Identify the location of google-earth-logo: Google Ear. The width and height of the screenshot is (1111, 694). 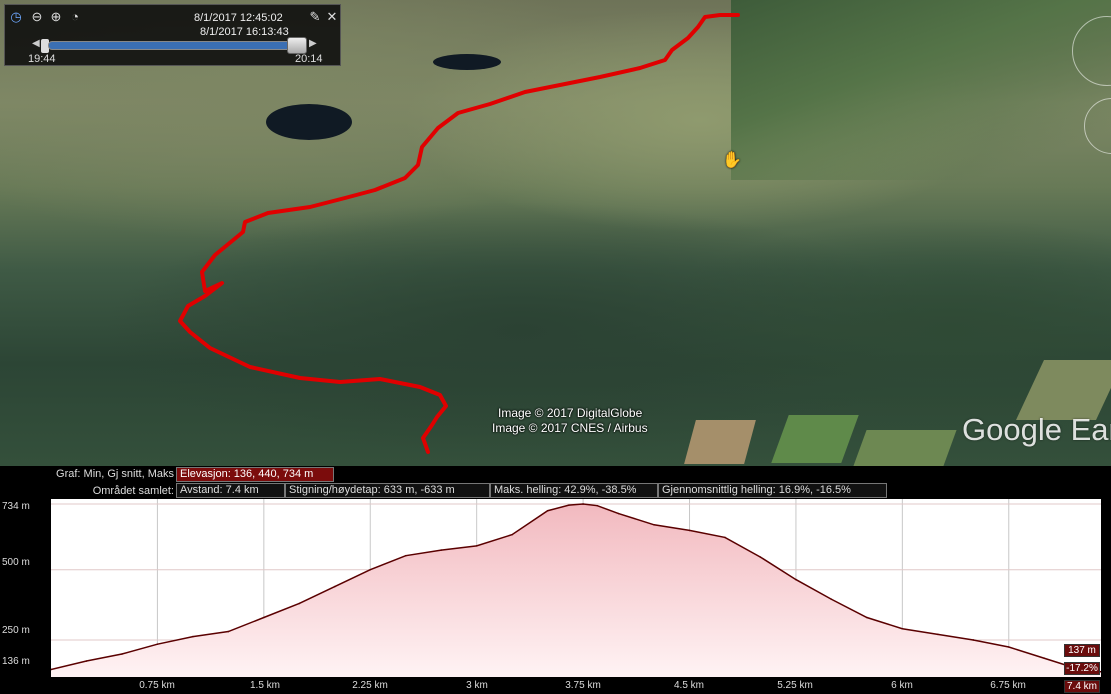
(1036, 429).